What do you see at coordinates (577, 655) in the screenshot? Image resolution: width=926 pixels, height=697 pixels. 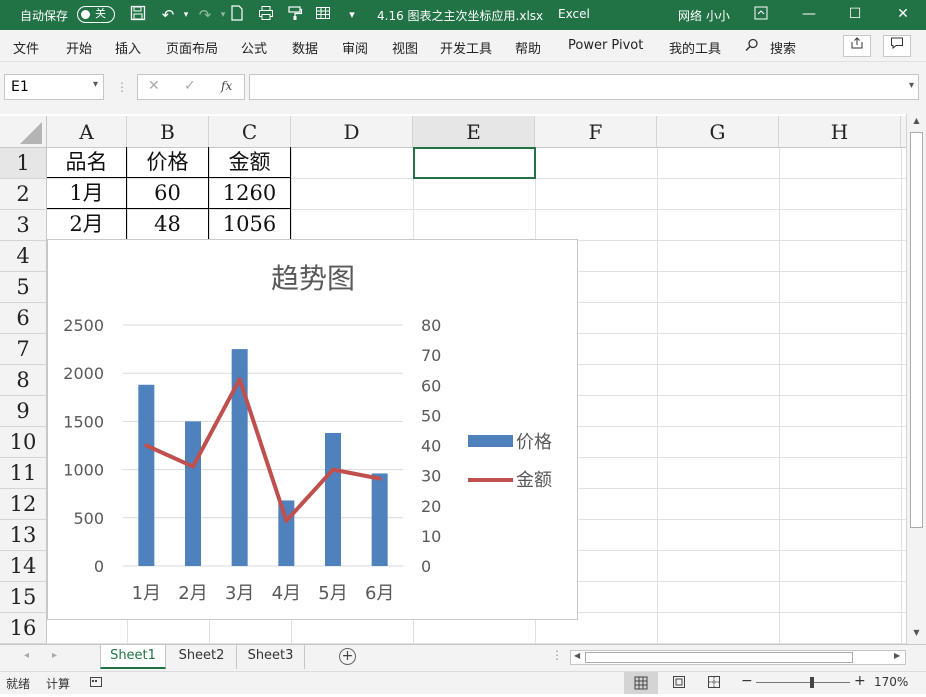 I see `scroll-left-icon: ◀` at bounding box center [577, 655].